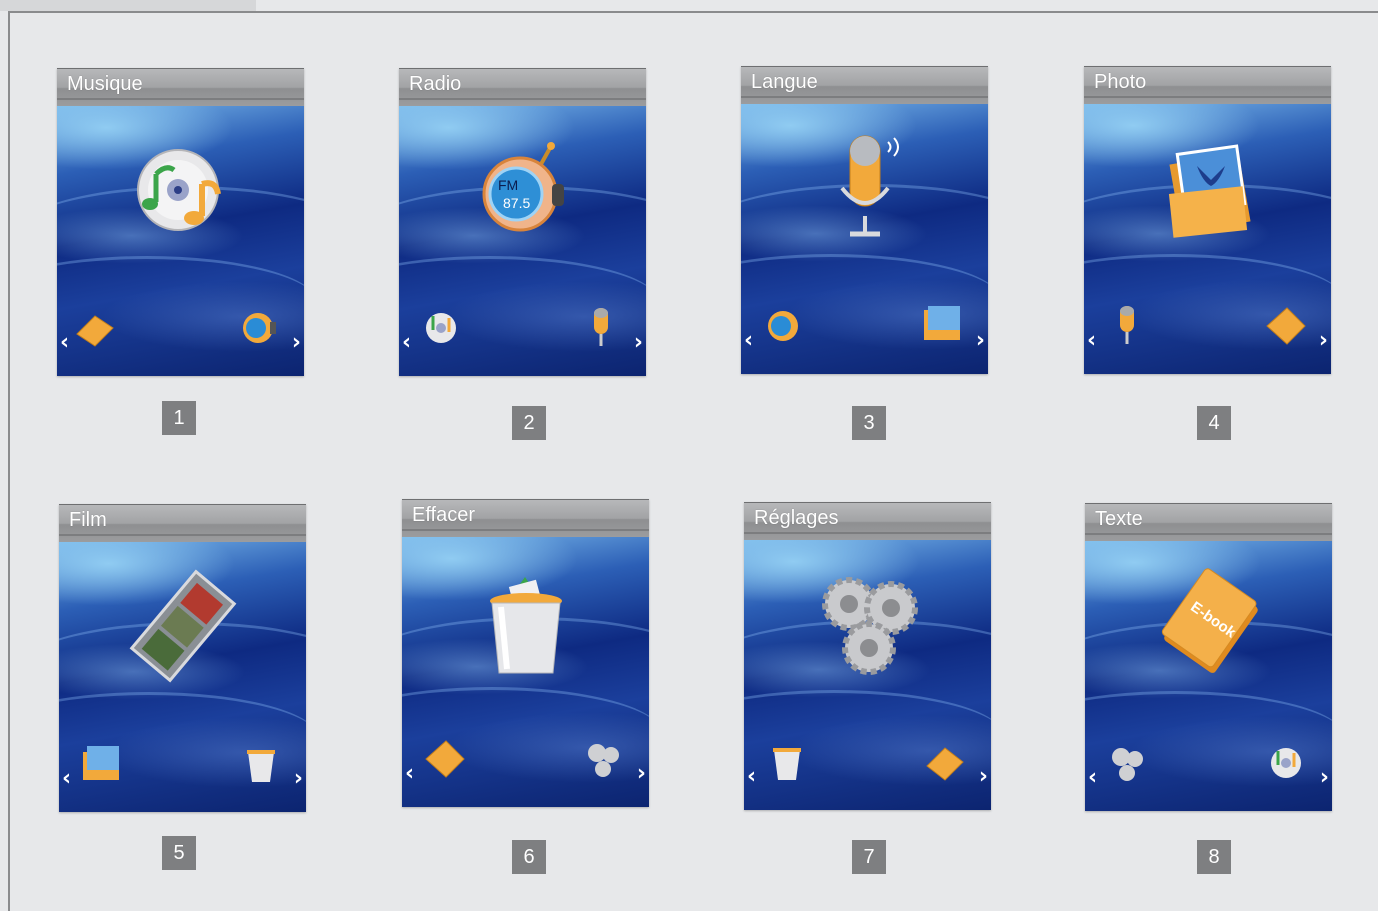 The height and width of the screenshot is (911, 1378). Describe the element at coordinates (1209, 191) in the screenshot. I see `photo-folder-icon` at that location.